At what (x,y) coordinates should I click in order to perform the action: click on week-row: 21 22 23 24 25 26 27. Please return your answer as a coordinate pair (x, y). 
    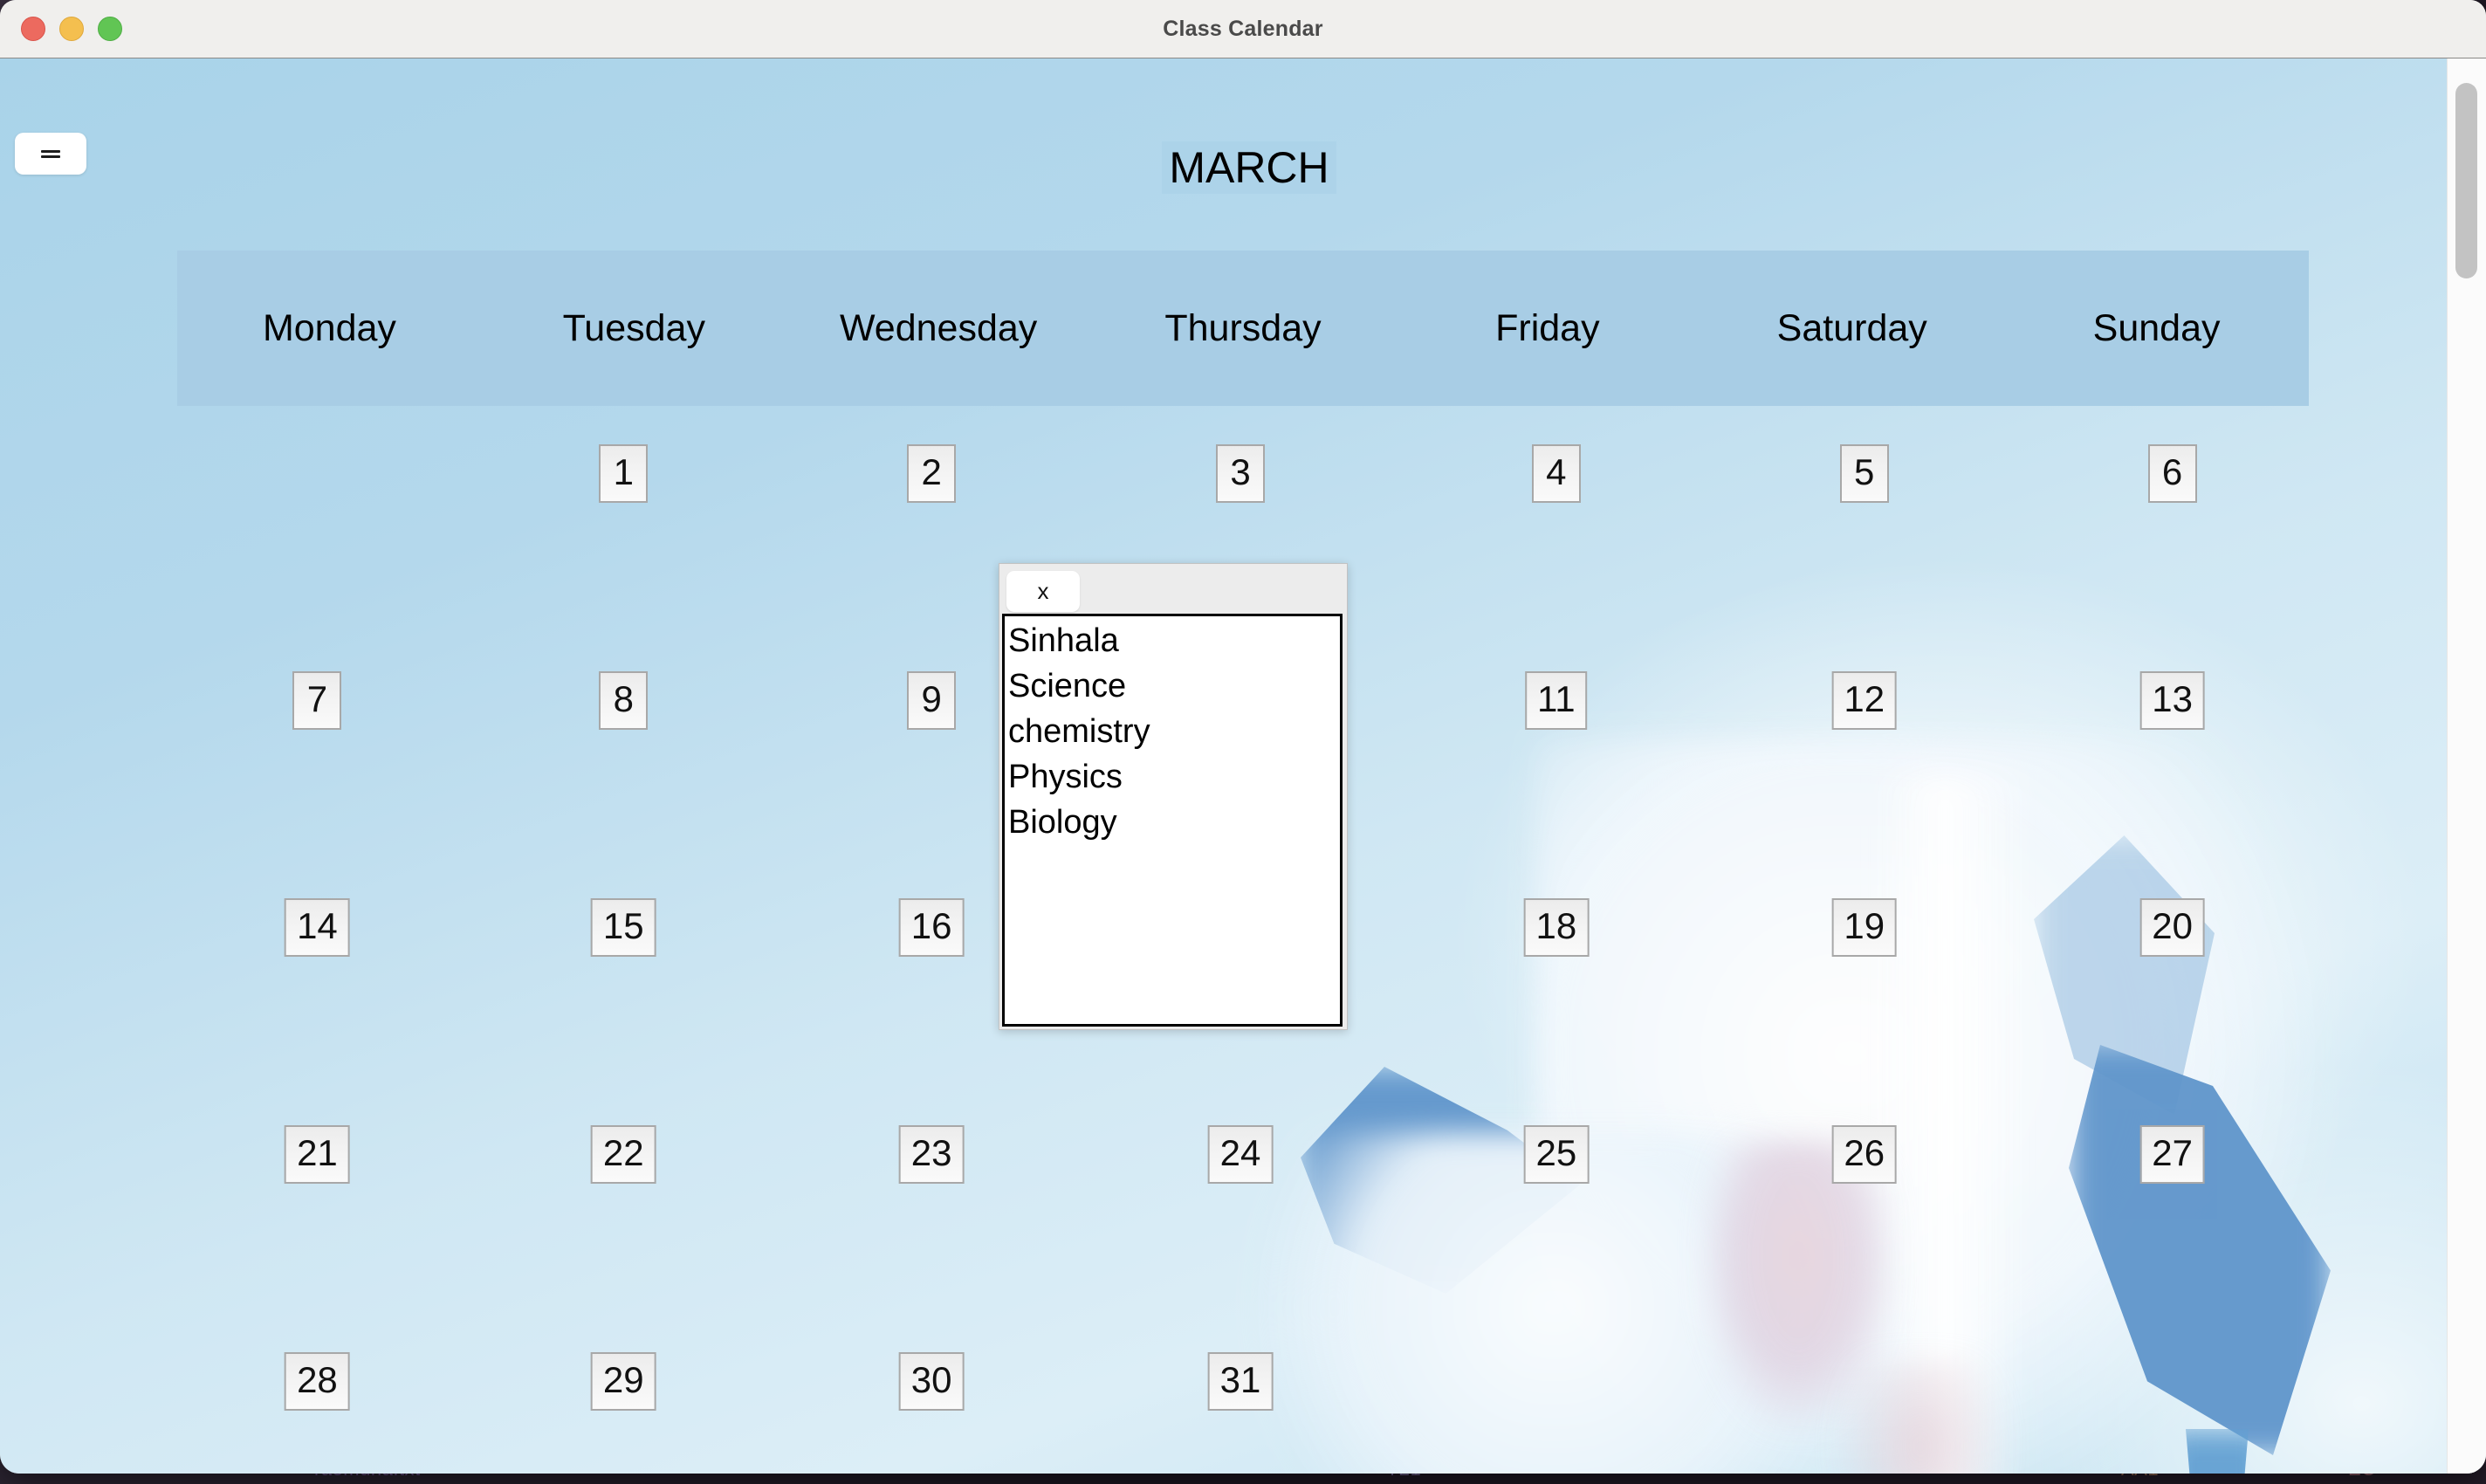
    Looking at the image, I should click on (1243, 1220).